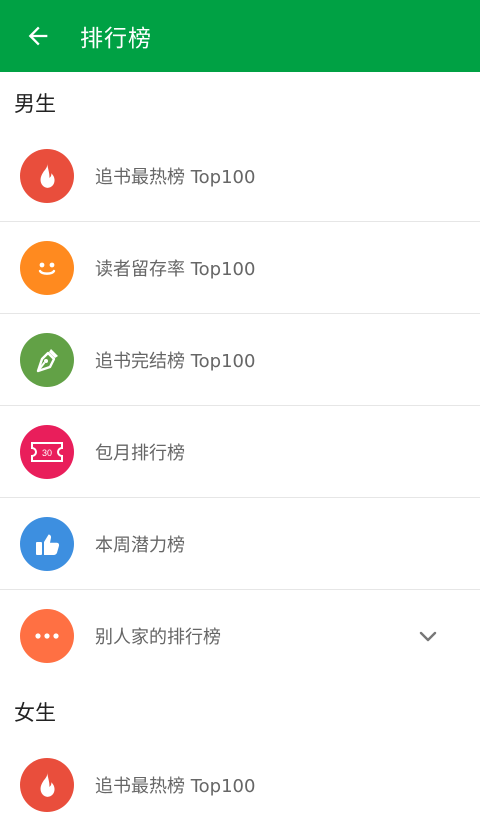 Image resolution: width=480 pixels, height=831 pixels. Describe the element at coordinates (116, 39) in the screenshot. I see `page-title: 排行榜` at that location.